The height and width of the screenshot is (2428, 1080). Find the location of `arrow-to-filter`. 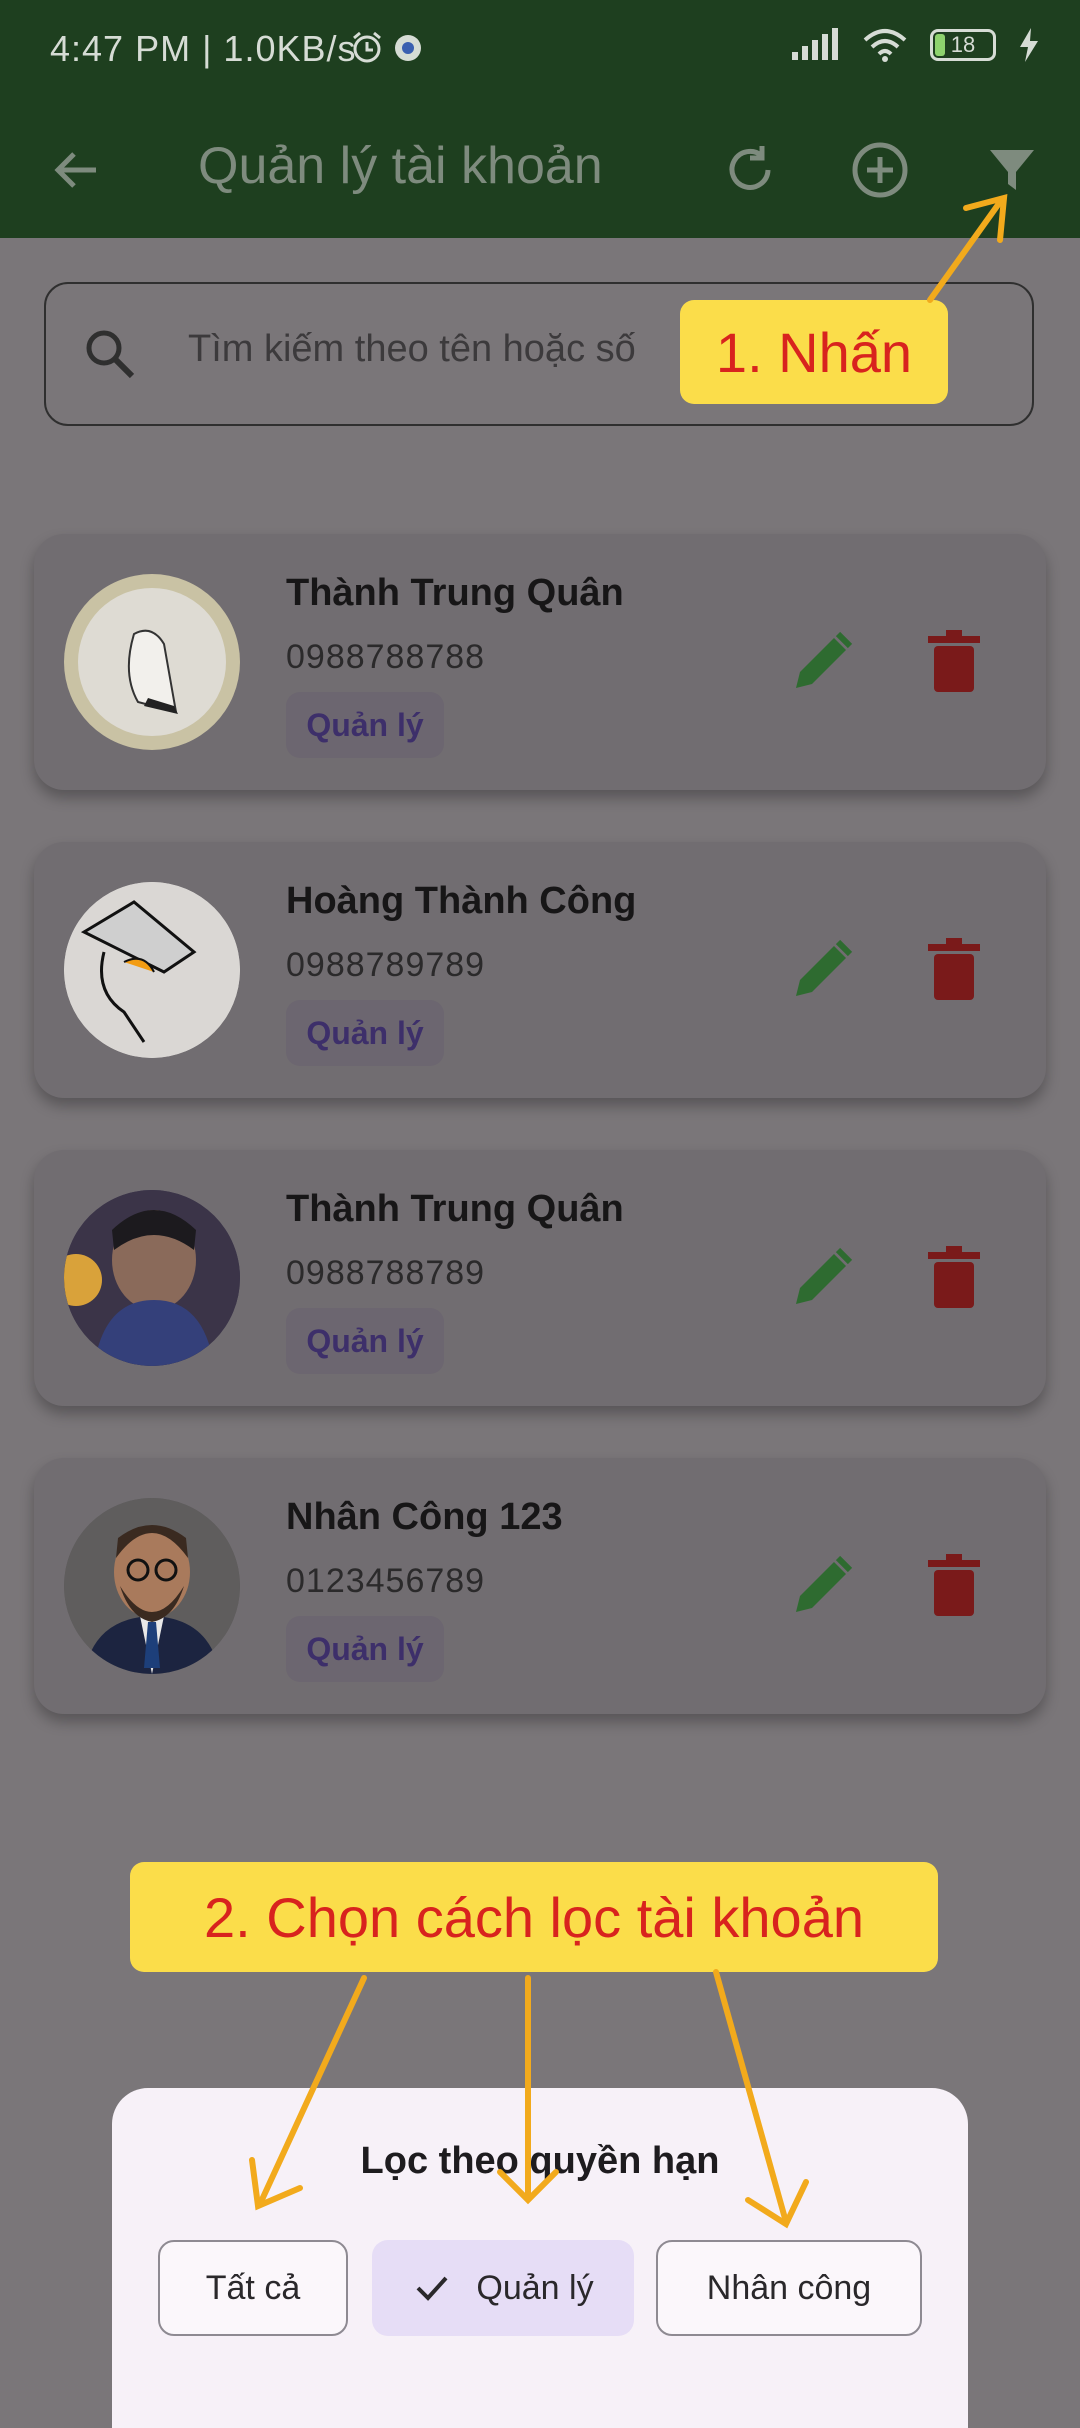

arrow-to-filter is located at coordinates (965, 251).